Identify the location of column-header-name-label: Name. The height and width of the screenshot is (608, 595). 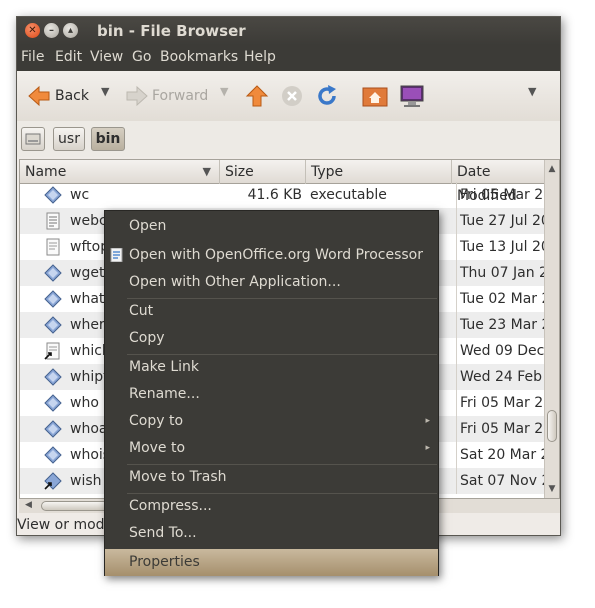
(46, 172).